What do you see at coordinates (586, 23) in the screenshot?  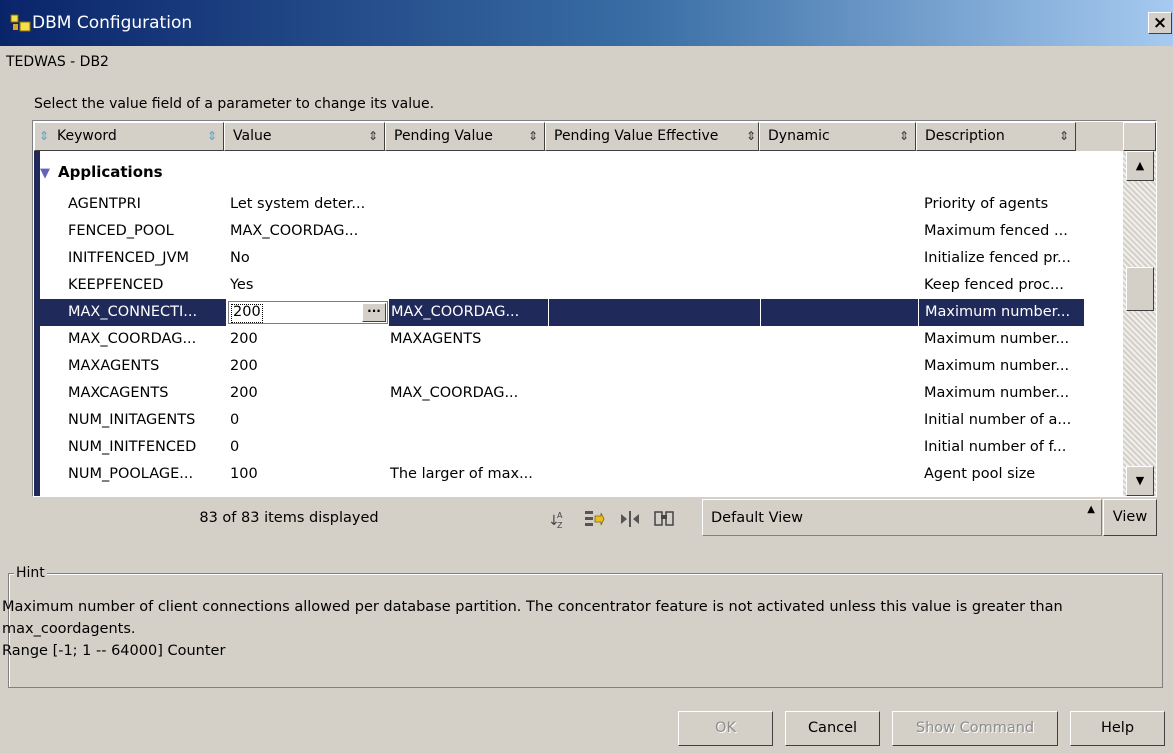 I see `title-bar: DBM Configuration ×` at bounding box center [586, 23].